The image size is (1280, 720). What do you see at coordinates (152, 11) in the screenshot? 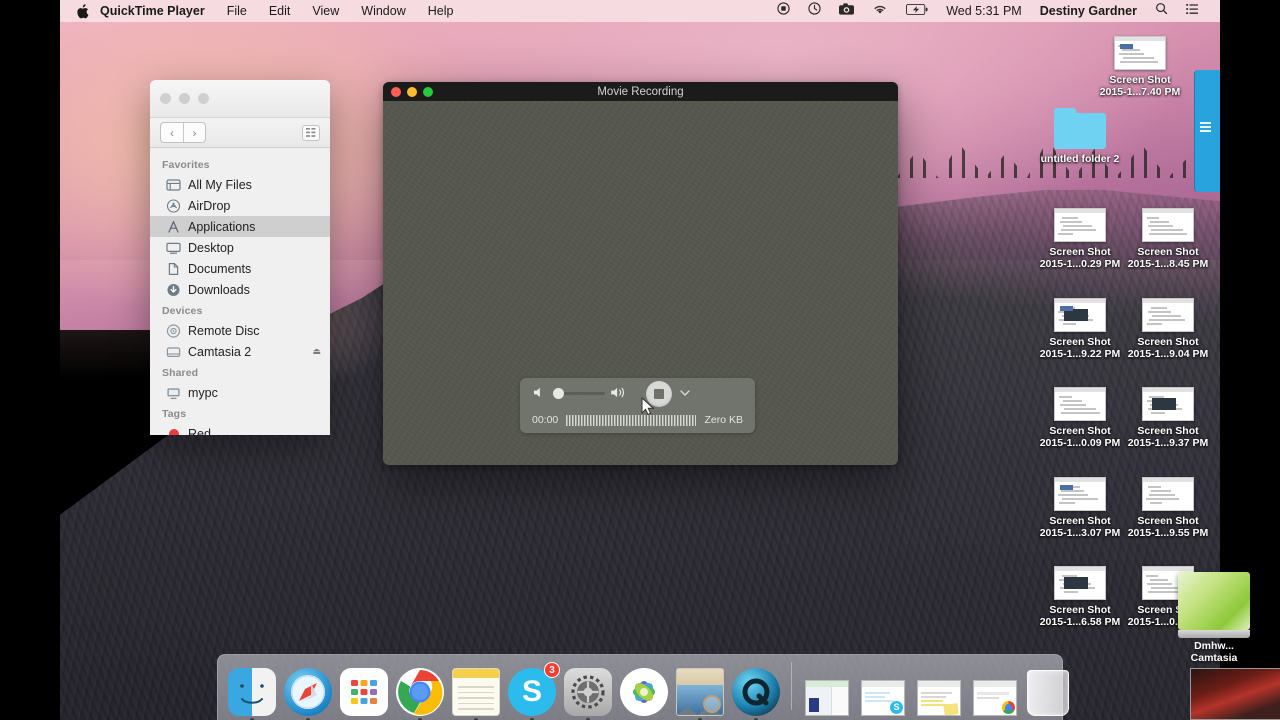
I see `menu-app-name: QuickTime Player` at bounding box center [152, 11].